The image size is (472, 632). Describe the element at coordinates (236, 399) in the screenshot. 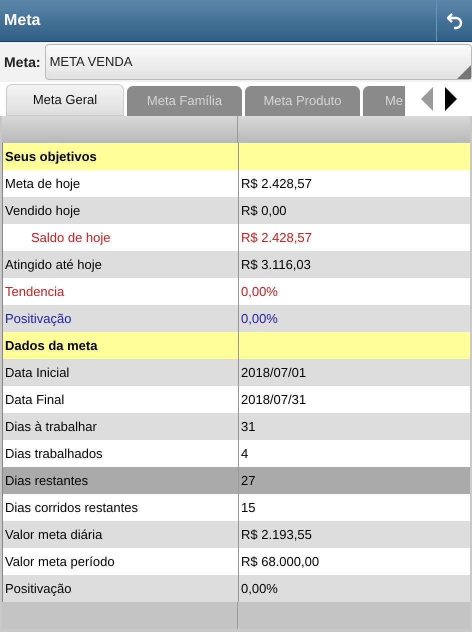

I see `table-row: Data Final 2018/07/31` at that location.